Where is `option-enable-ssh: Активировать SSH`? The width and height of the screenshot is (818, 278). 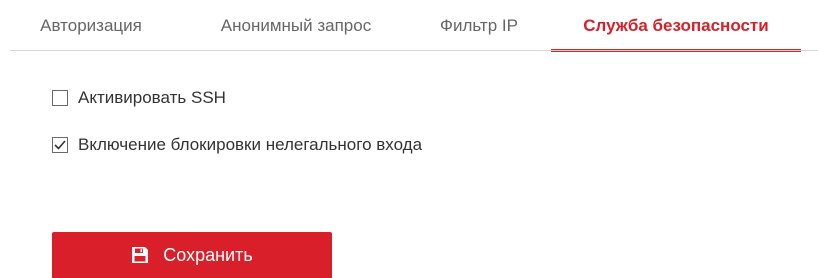 option-enable-ssh: Активировать SSH is located at coordinates (139, 98).